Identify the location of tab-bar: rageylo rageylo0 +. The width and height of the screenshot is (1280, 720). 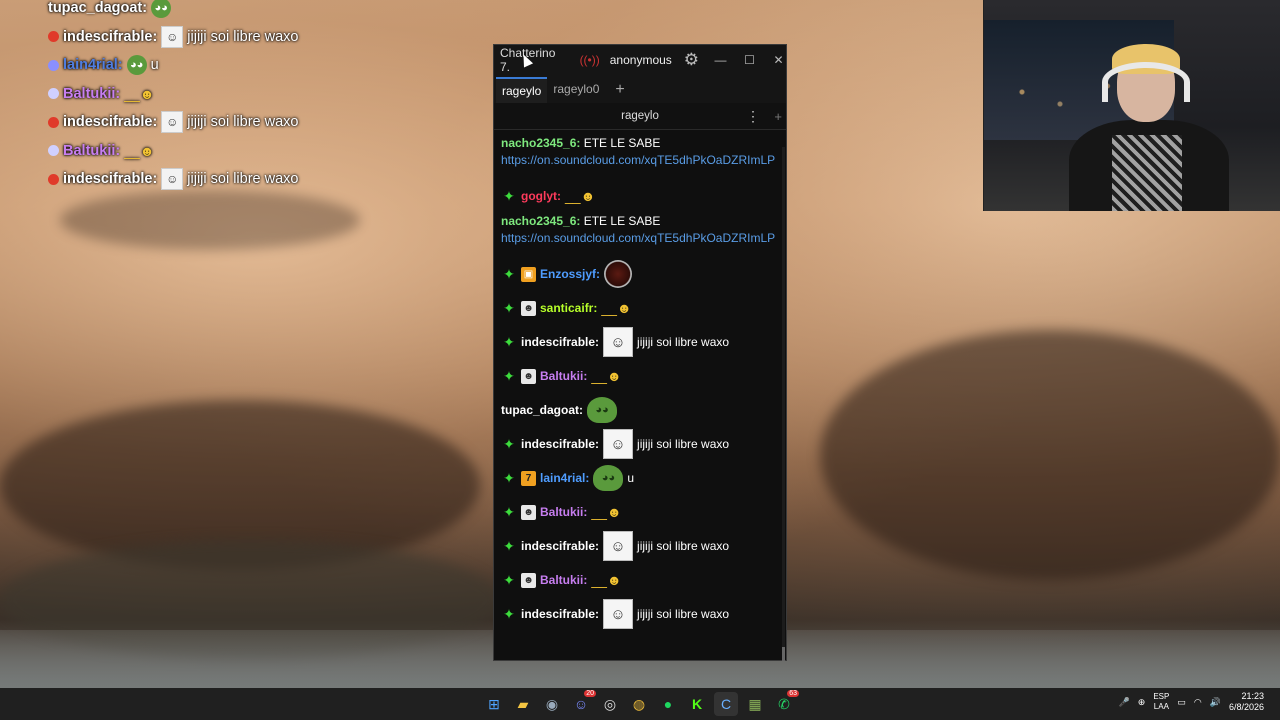
(640, 89).